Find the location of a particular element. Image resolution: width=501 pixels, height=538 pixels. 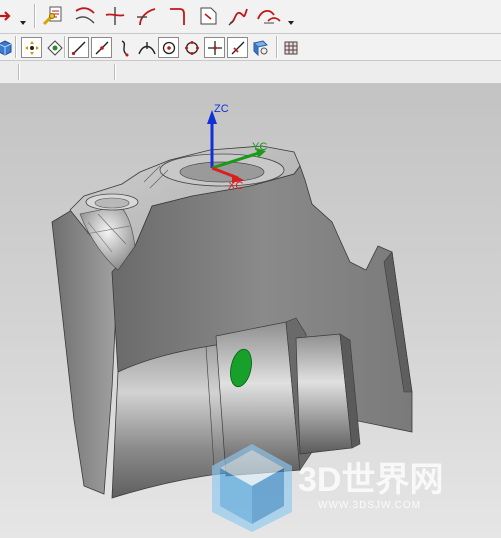

tangent-snap-icon is located at coordinates (146, 47).